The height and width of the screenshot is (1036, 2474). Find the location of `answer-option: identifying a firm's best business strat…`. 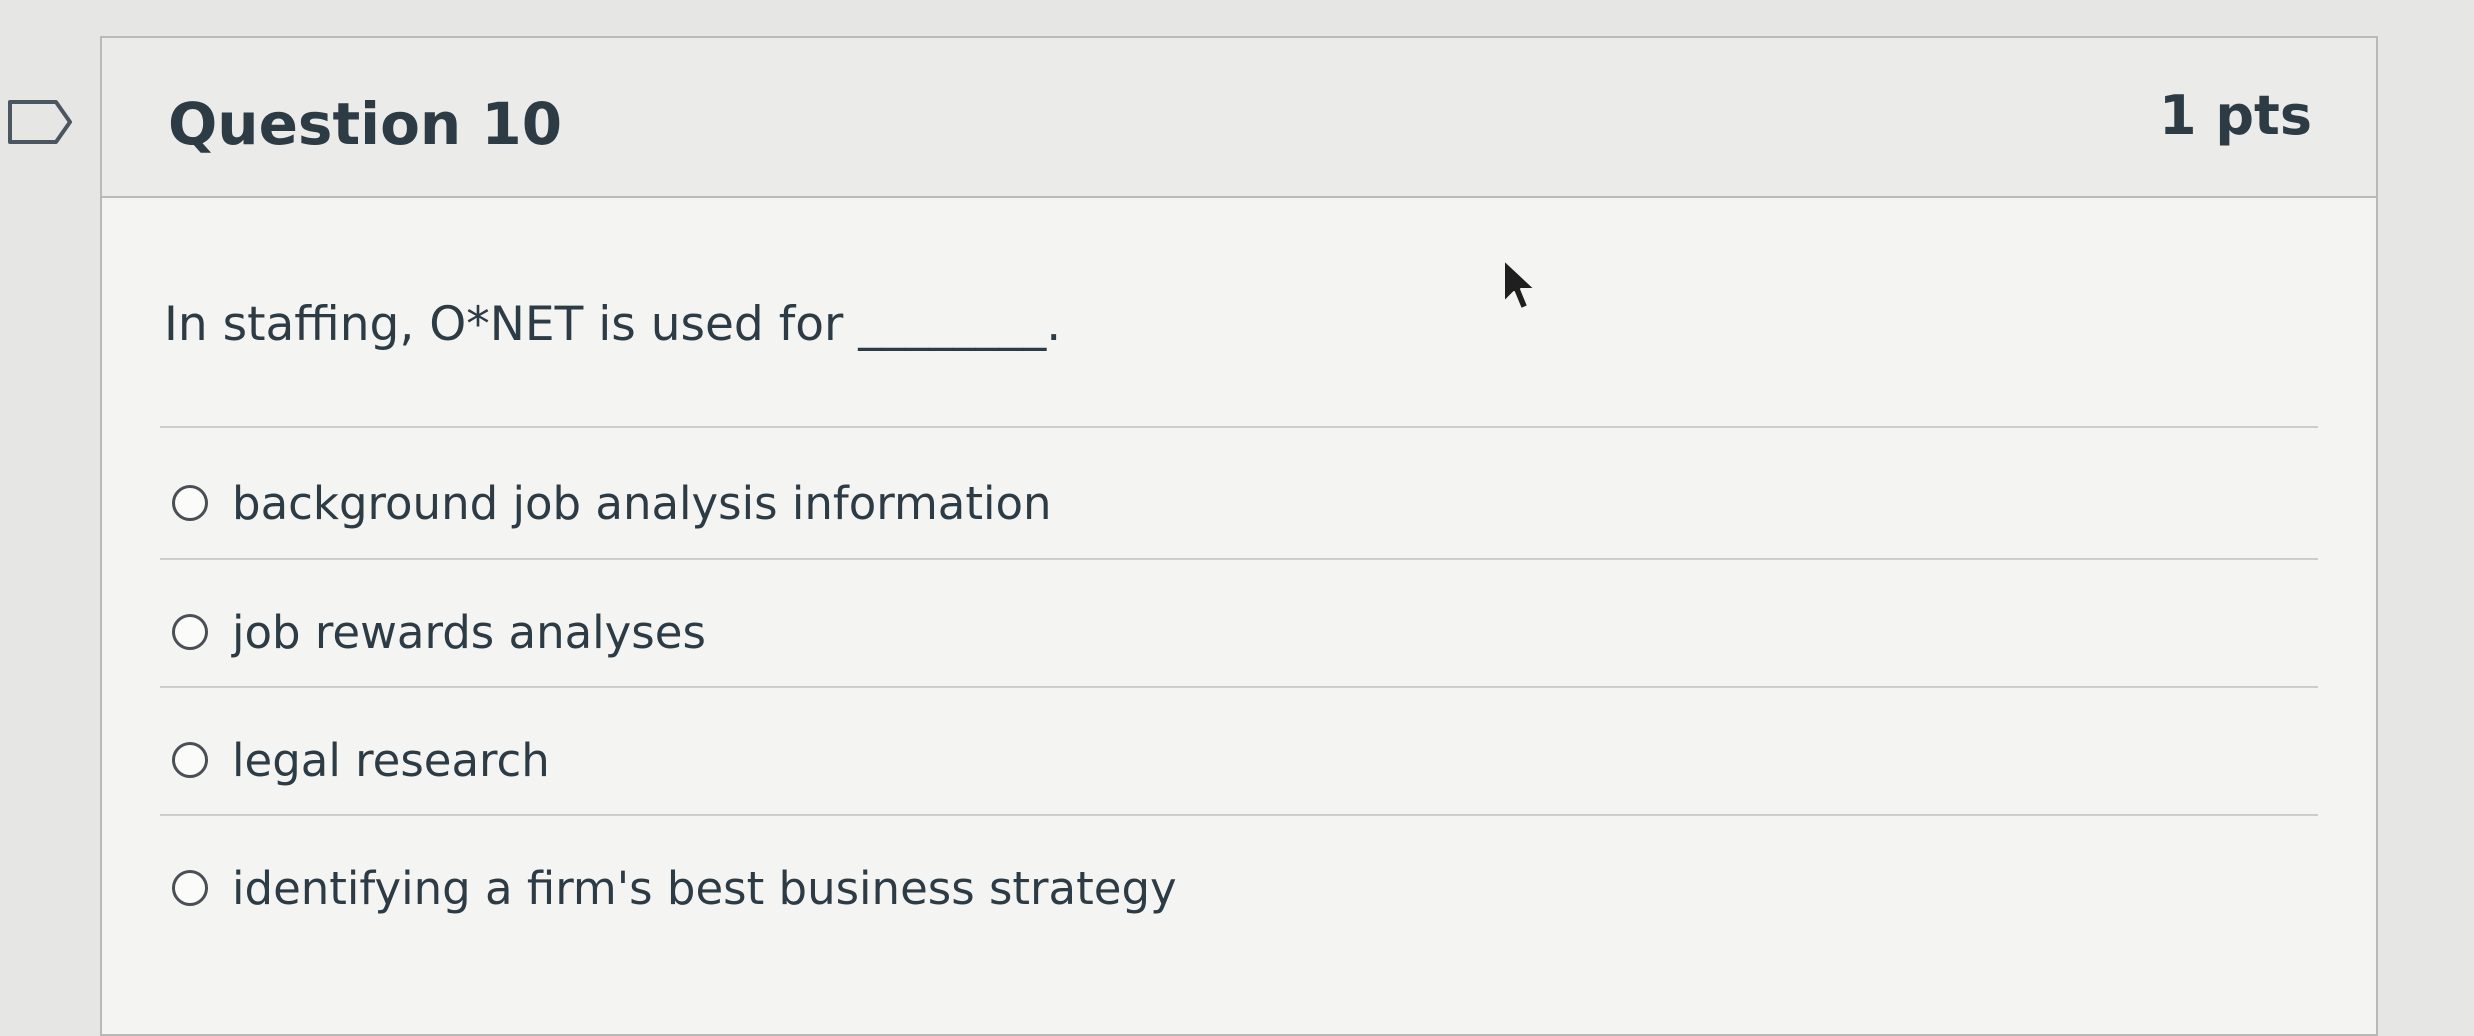

answer-option: identifying a firm's best business strat… is located at coordinates (674, 888).